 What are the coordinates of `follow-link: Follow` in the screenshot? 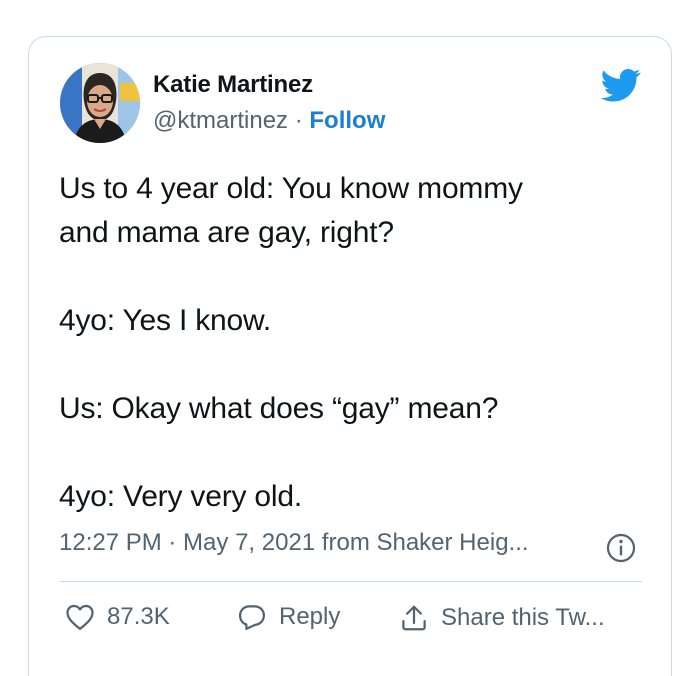 It's located at (347, 120).